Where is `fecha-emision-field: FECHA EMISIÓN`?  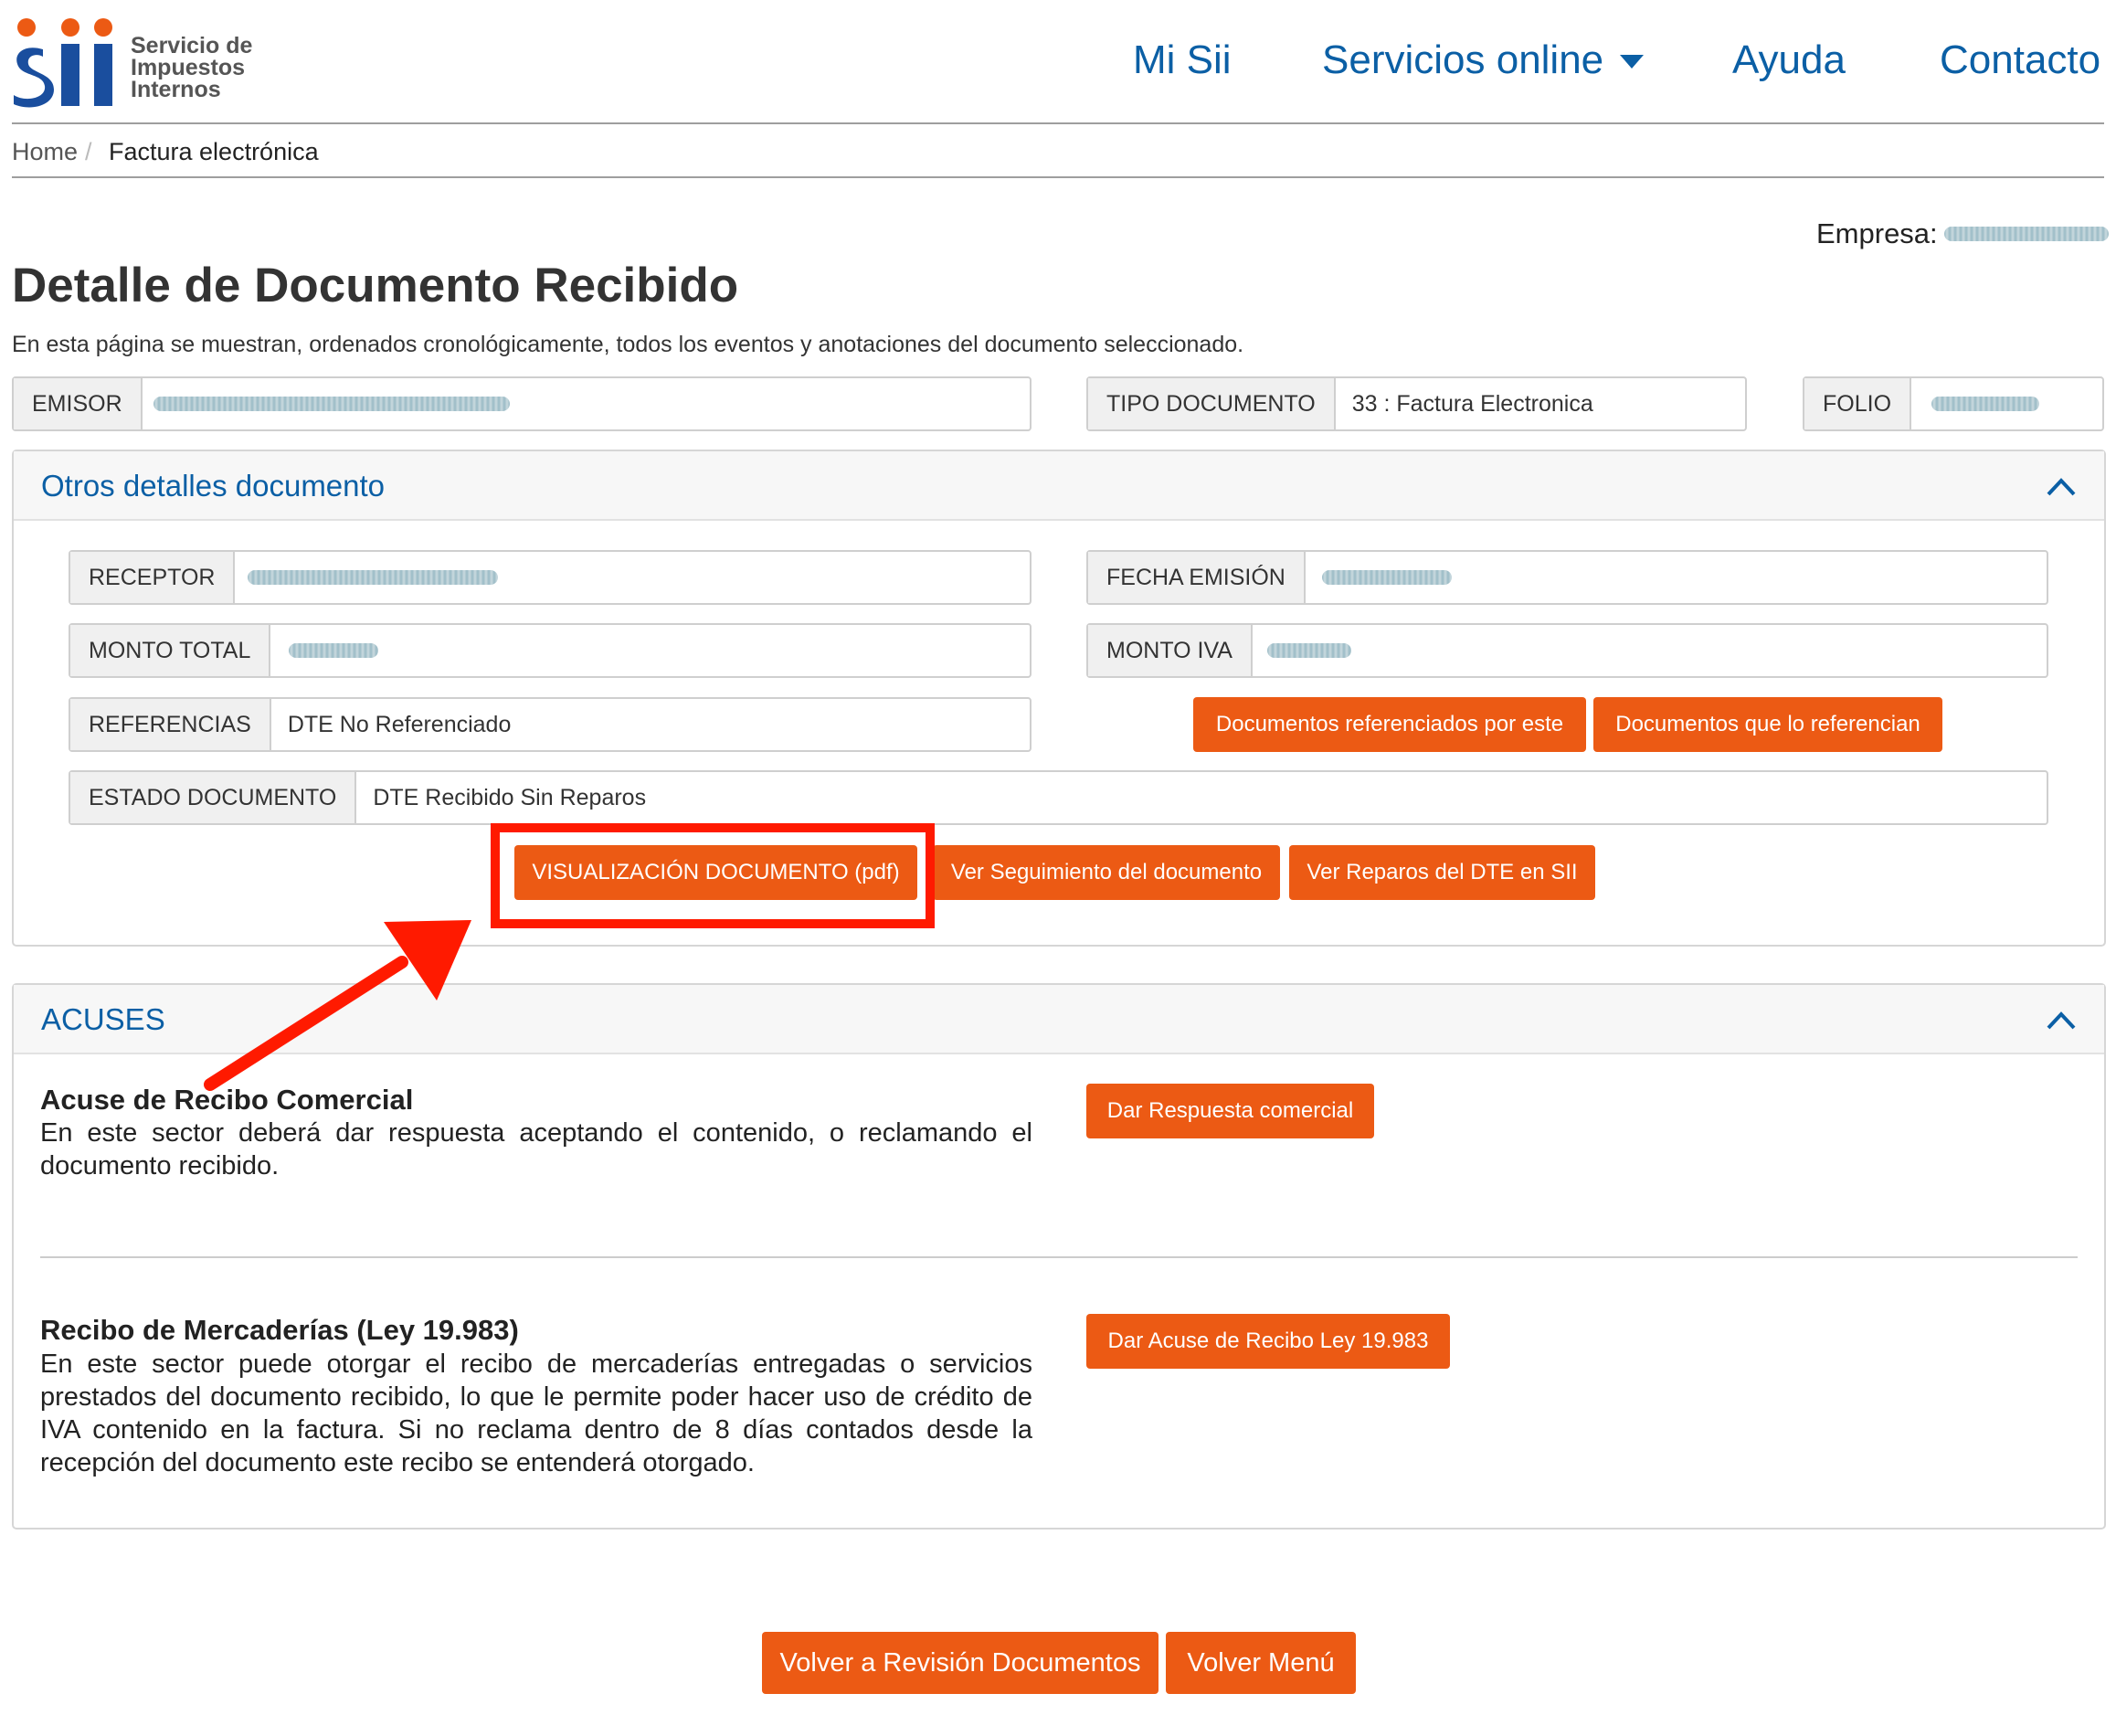
fecha-emision-field: FECHA EMISIÓN is located at coordinates (1567, 577).